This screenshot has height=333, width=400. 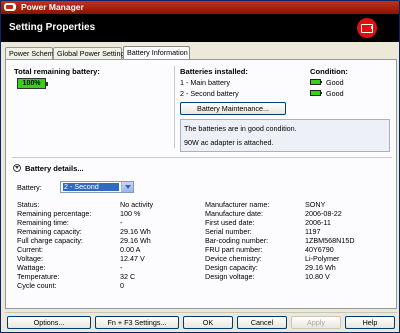 What do you see at coordinates (29, 187) in the screenshot?
I see `battery-select-label: Battery:` at bounding box center [29, 187].